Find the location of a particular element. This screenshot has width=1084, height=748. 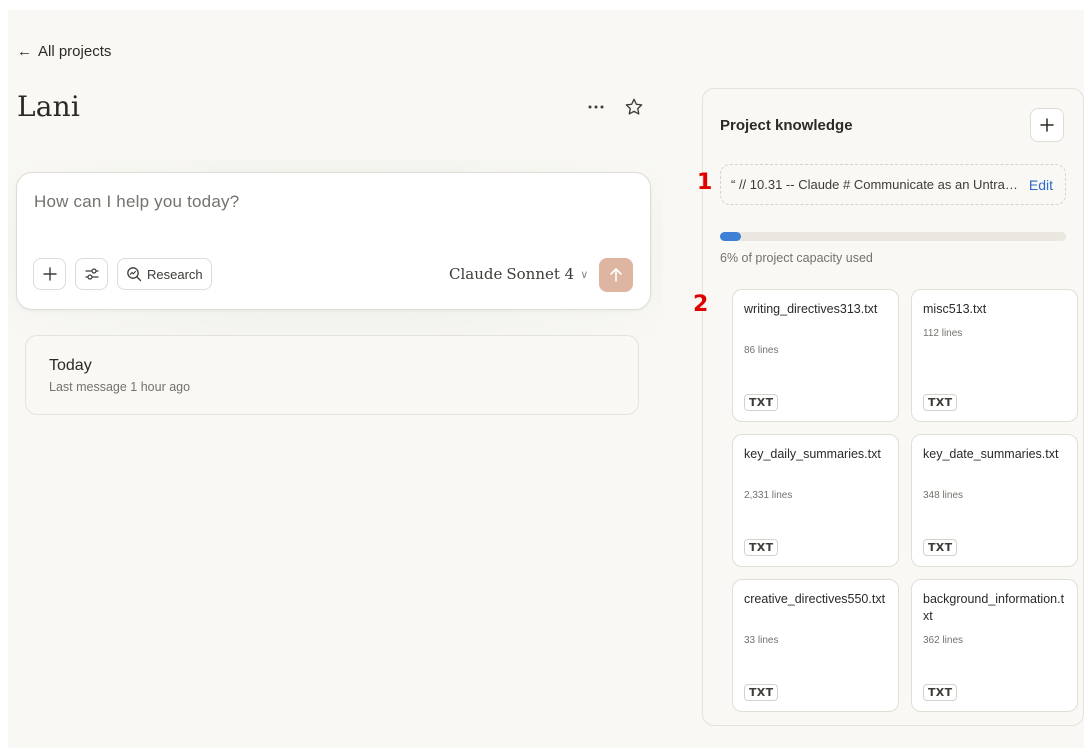

chat-title: Today is located at coordinates (70, 365).